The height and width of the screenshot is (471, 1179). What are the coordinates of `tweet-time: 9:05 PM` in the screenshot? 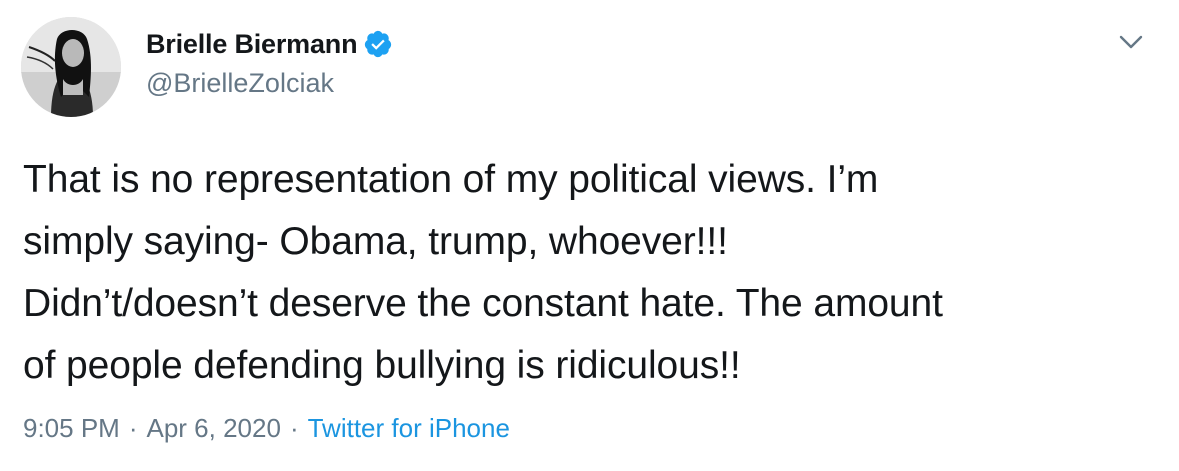 It's located at (71, 428).